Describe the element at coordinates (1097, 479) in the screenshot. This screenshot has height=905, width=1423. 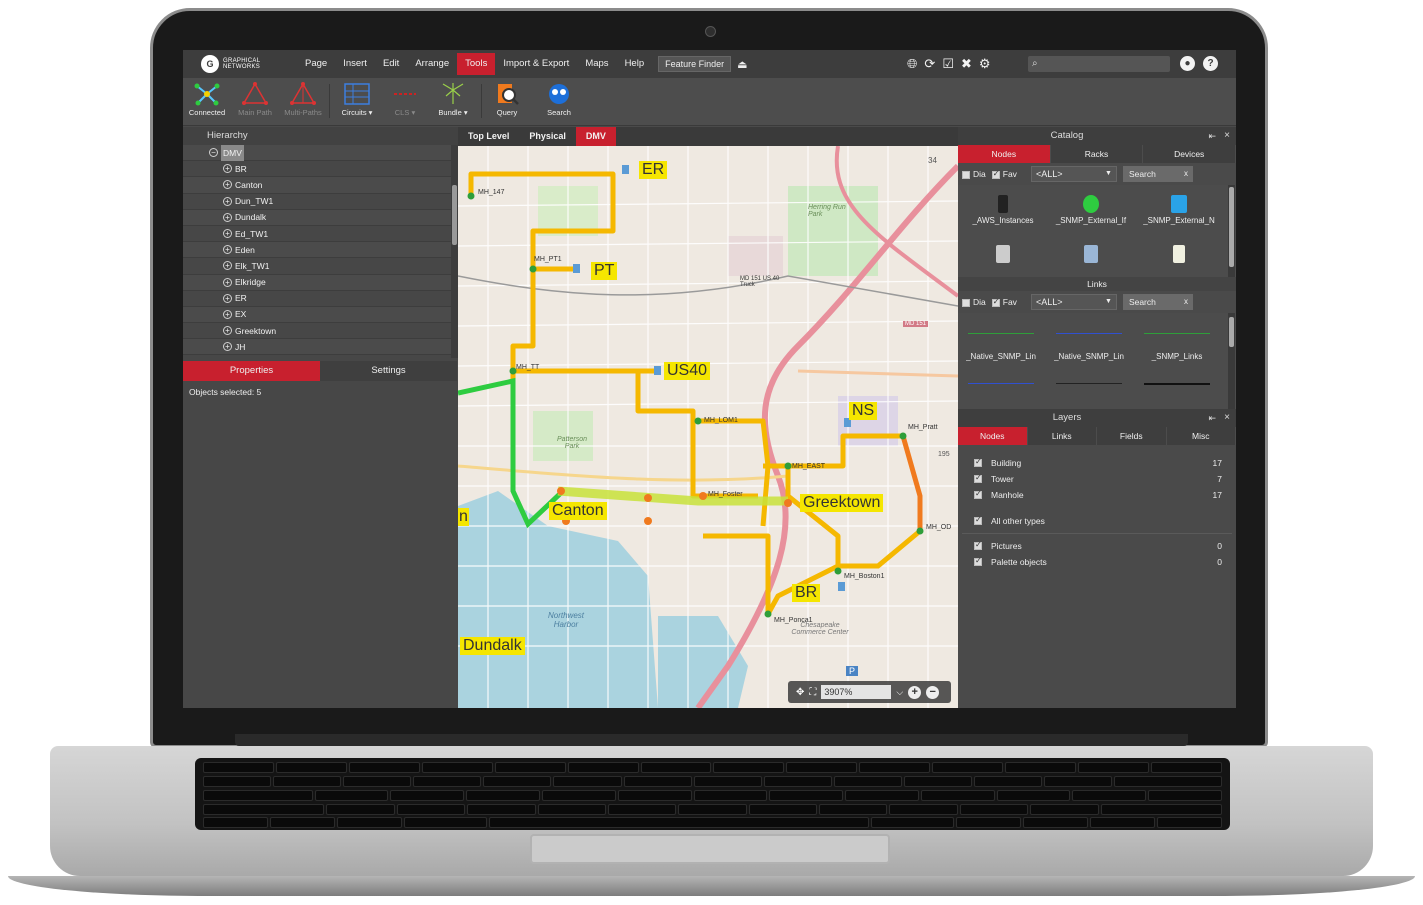
I see `layer-row-tower: Tower 7` at that location.